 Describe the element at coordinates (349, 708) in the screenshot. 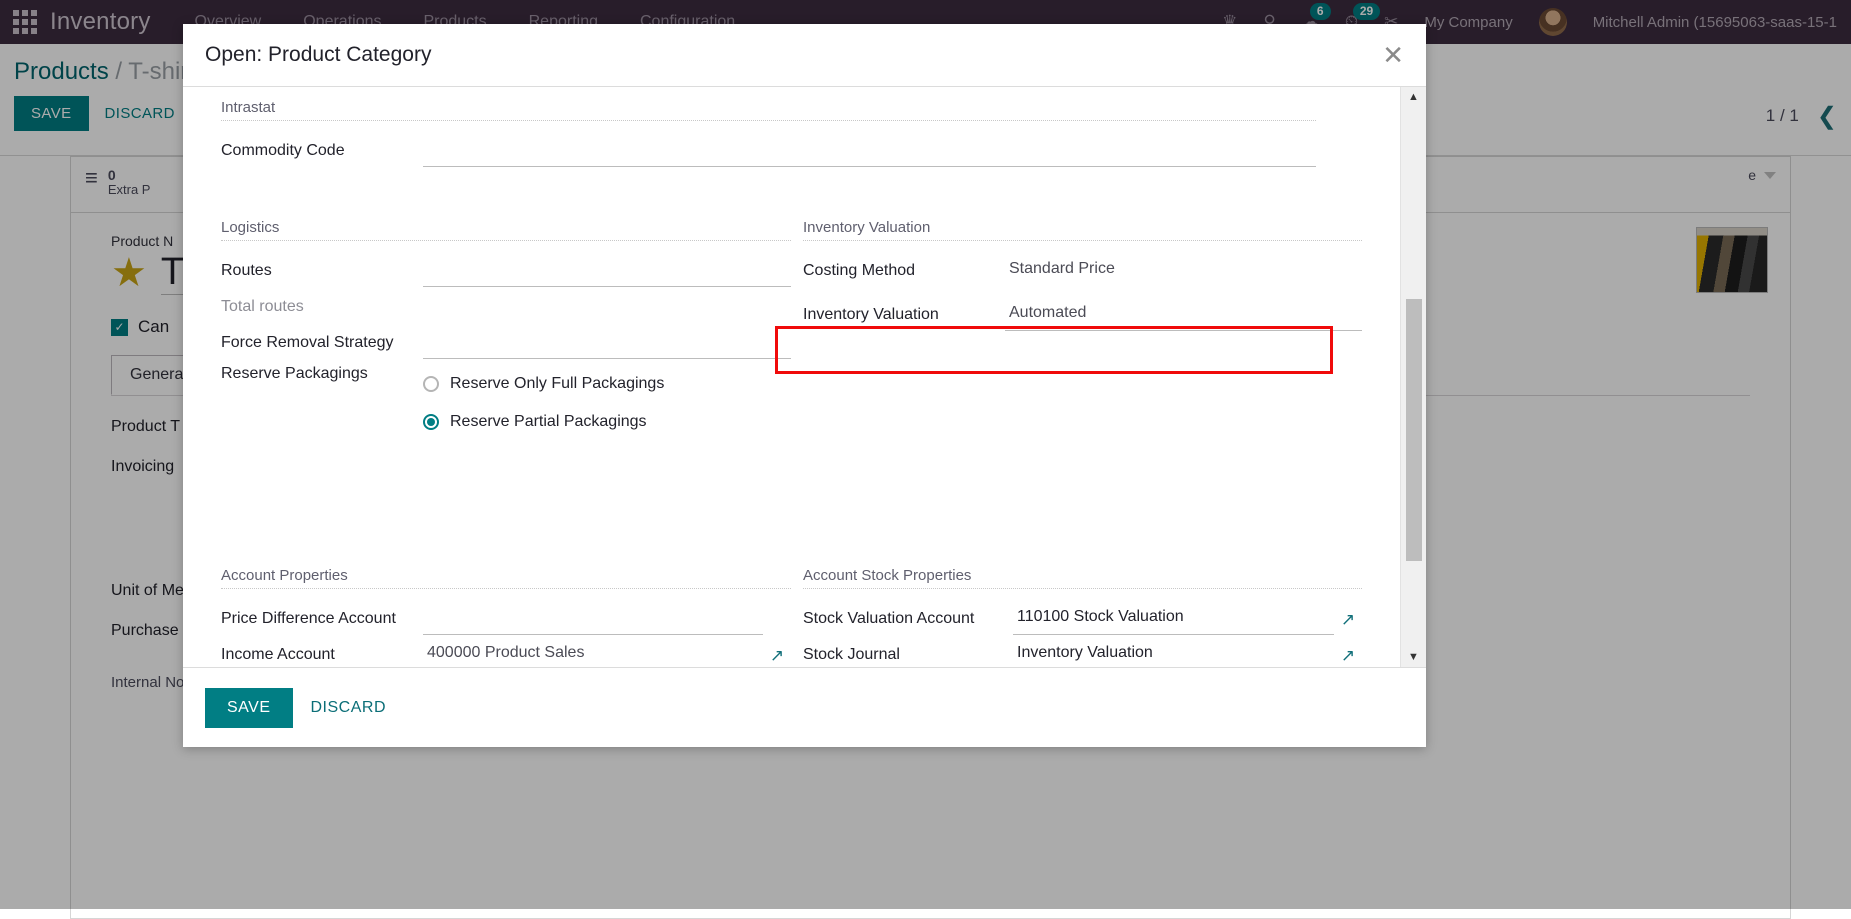

I see `dialog-discard-button: DISCARD` at that location.